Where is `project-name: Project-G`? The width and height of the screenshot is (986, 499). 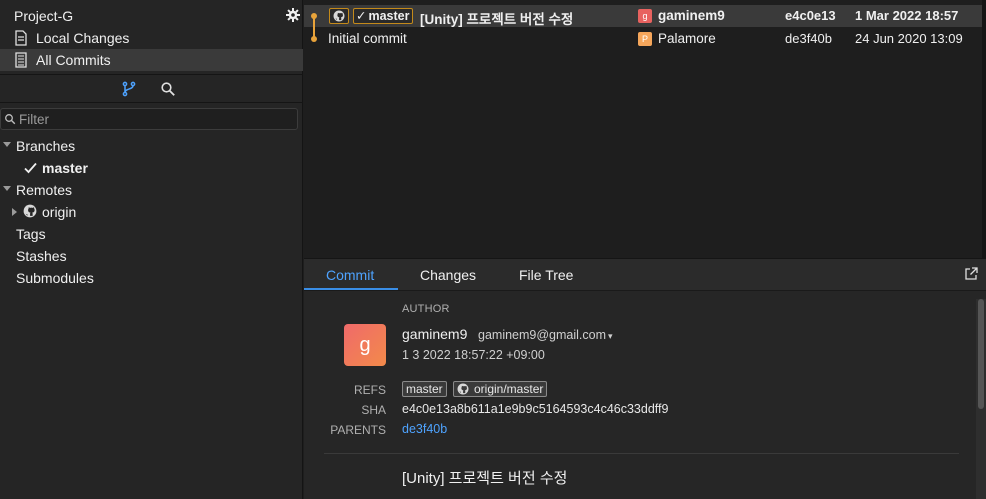
project-name: Project-G is located at coordinates (44, 16).